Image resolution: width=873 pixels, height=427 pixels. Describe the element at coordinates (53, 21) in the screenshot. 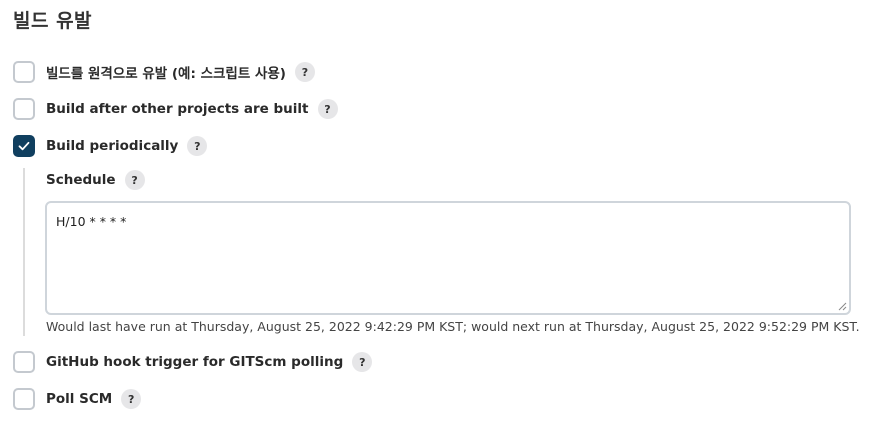

I see `section-title: 빌드 유발` at that location.